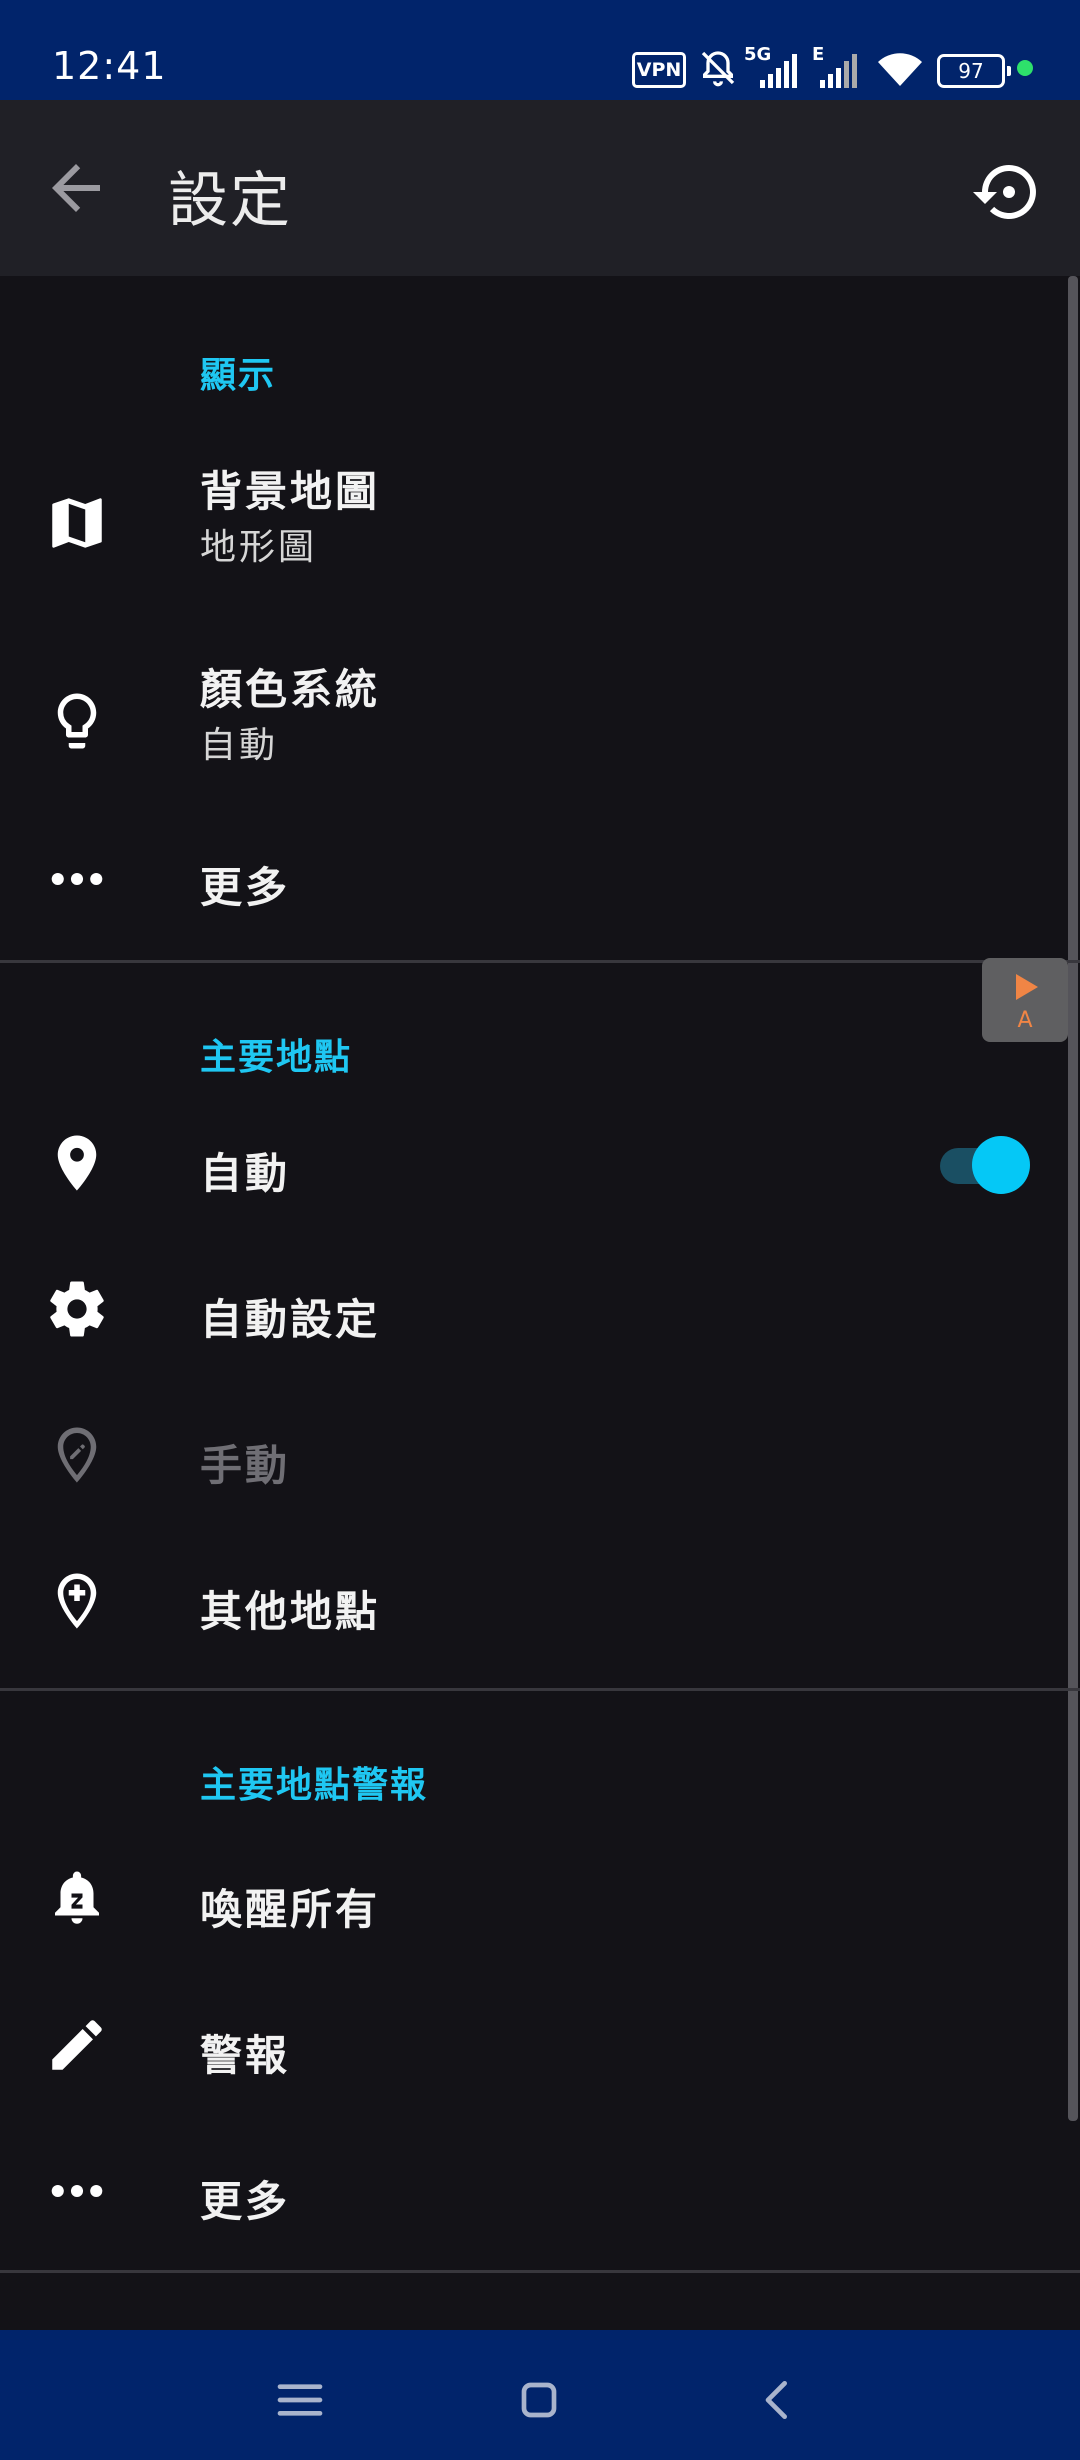  I want to click on location-edit-icon, so click(77, 1455).